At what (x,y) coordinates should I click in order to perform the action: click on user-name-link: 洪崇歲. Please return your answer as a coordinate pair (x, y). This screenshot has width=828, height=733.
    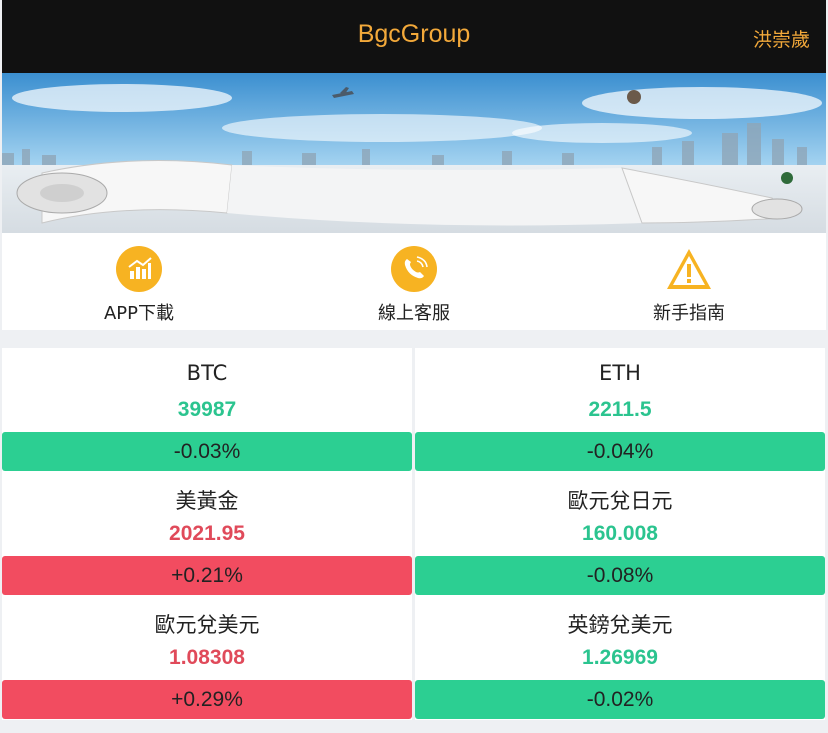
    Looking at the image, I should click on (781, 38).